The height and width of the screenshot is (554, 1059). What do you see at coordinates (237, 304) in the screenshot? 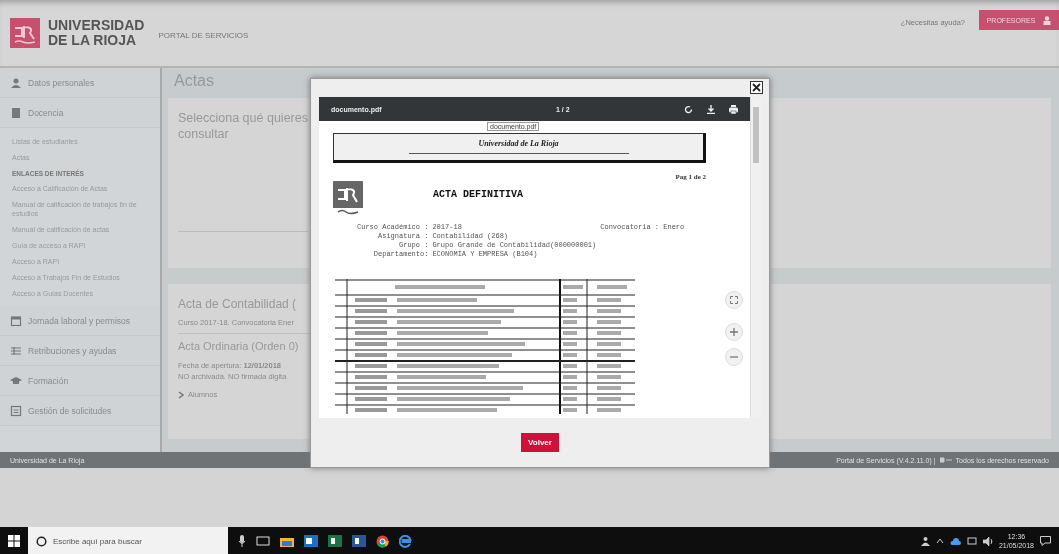
I see `acta-title: Acta de Contabilidad (` at bounding box center [237, 304].